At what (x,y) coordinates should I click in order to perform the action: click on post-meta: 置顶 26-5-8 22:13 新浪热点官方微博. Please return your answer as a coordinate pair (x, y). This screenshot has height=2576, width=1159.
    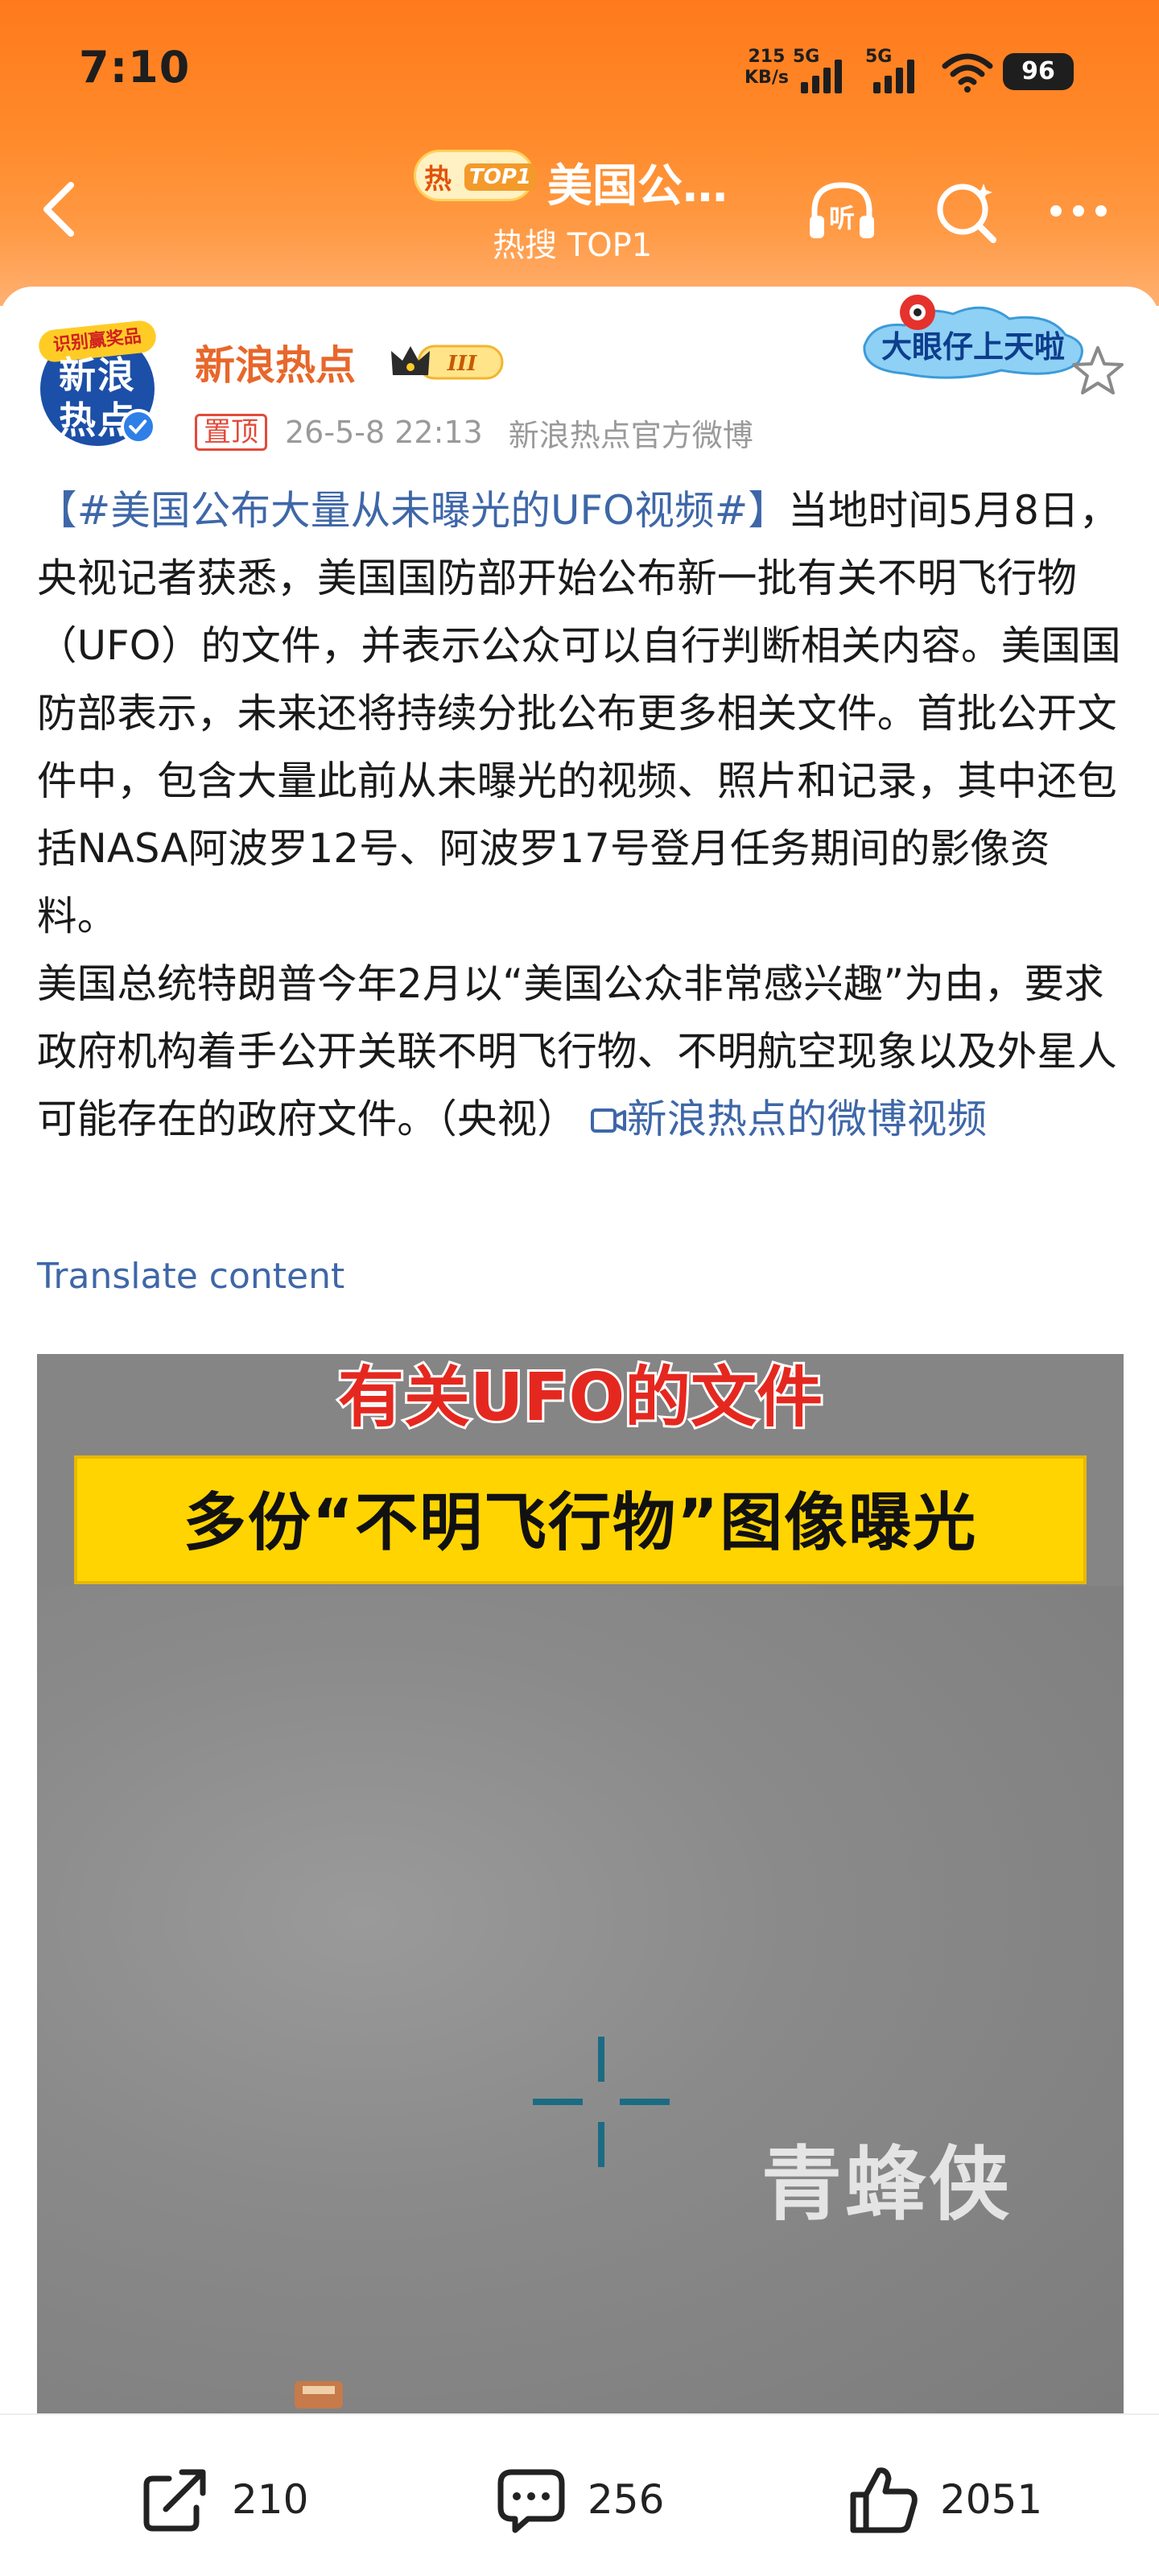
    Looking at the image, I should click on (487, 432).